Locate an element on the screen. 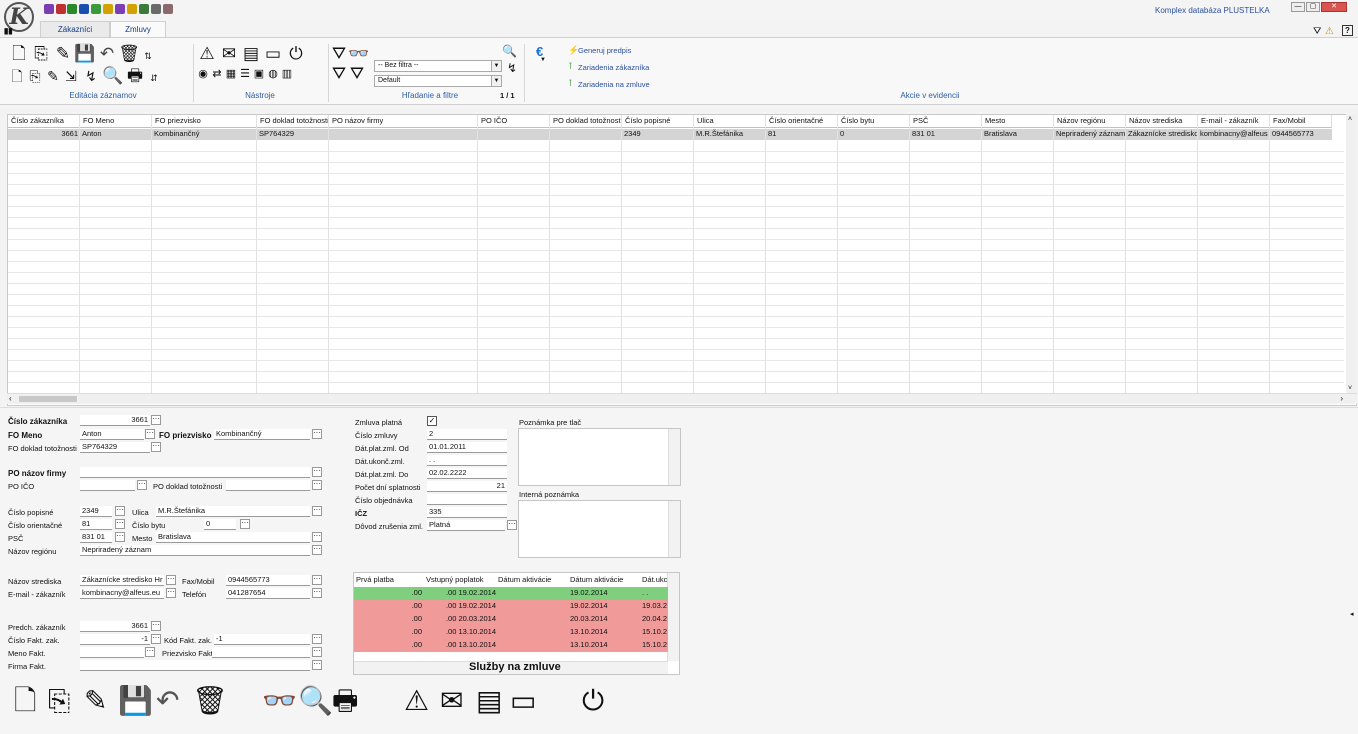 The width and height of the screenshot is (1358, 734). new-record-icon: 🗋 is located at coordinates (19, 54).